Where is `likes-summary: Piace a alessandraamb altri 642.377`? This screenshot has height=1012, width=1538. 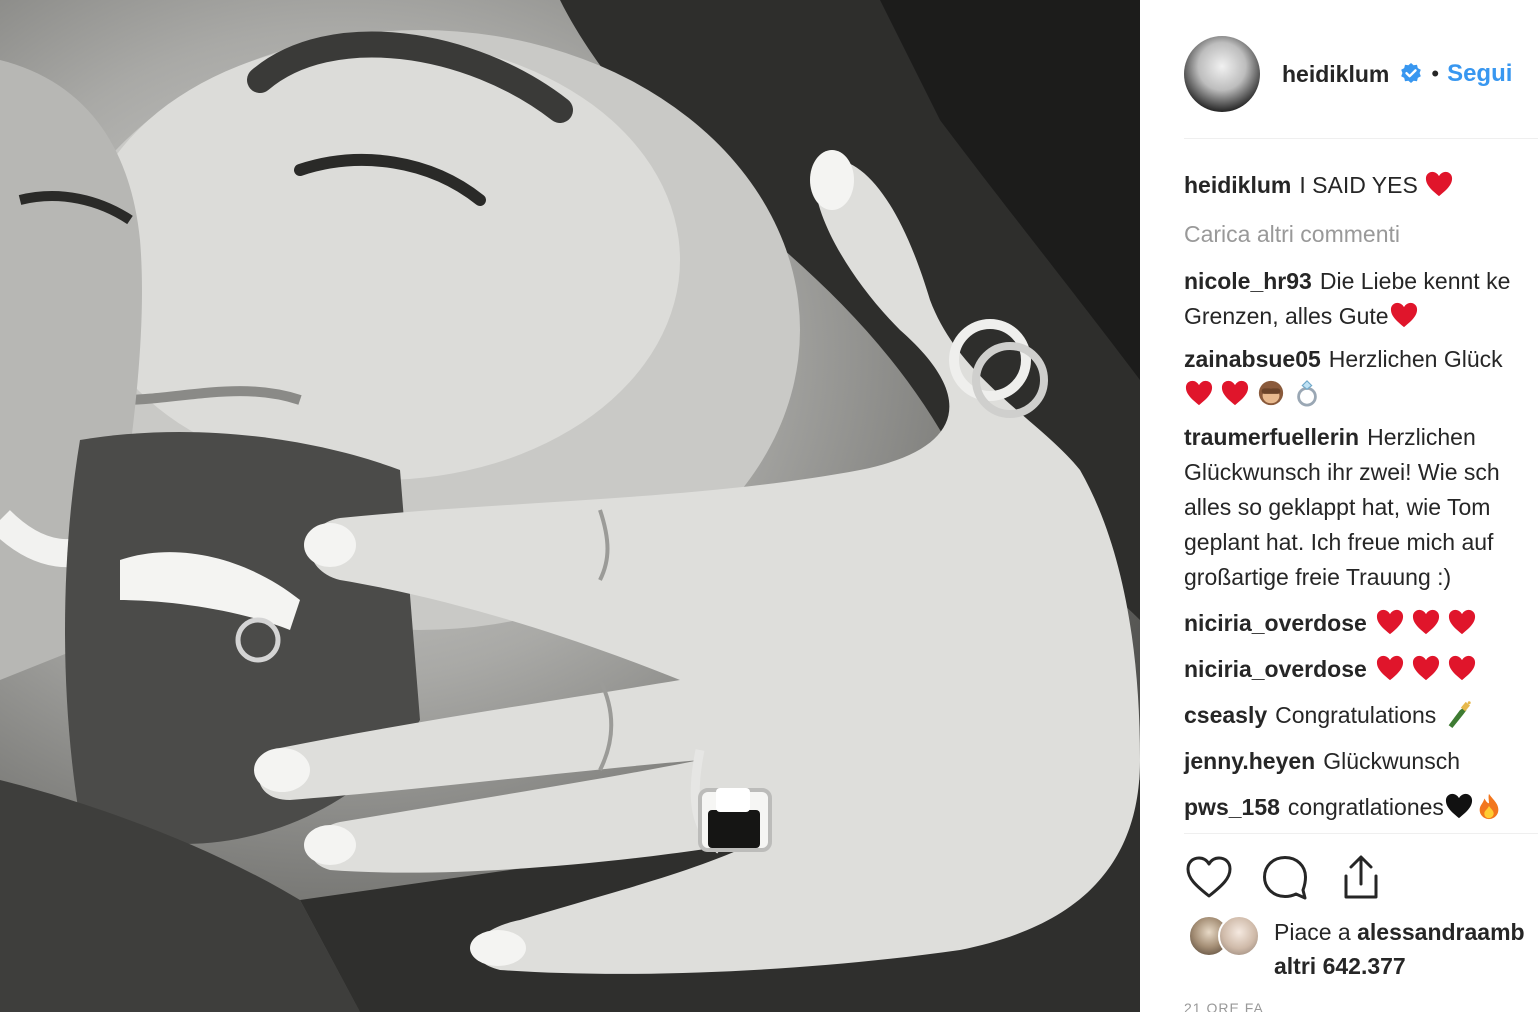
likes-summary: Piace a alessandraamb altri 642.377 is located at coordinates (1356, 949).